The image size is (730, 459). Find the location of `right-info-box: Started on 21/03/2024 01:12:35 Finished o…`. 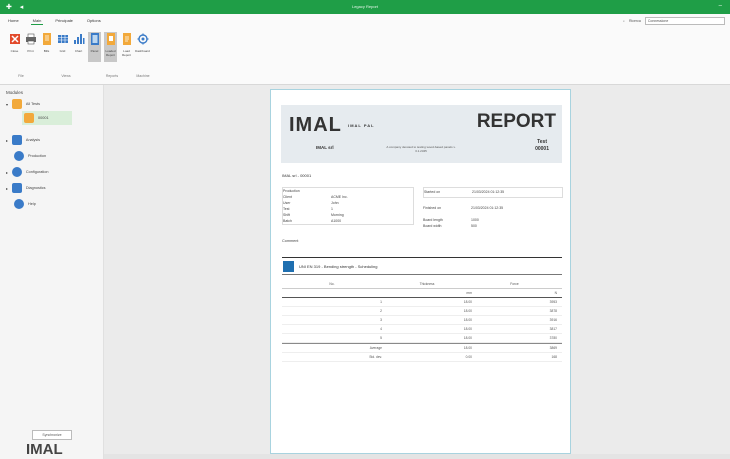

right-info-box: Started on 21/03/2024 01:12:35 Finished o… is located at coordinates (493, 208).